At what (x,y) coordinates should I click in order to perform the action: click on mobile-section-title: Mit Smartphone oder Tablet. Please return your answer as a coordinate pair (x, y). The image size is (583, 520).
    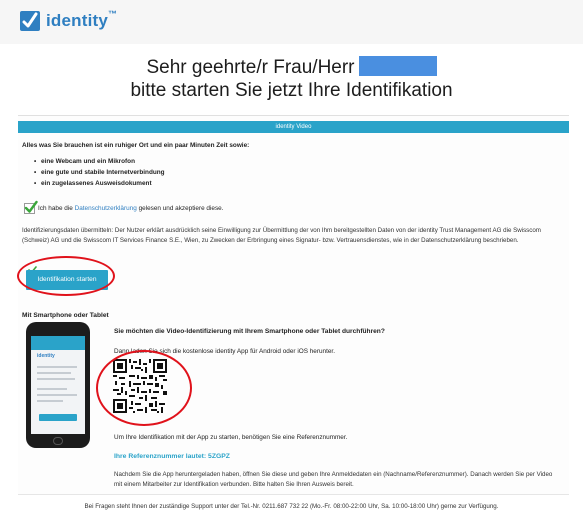
    Looking at the image, I should click on (65, 315).